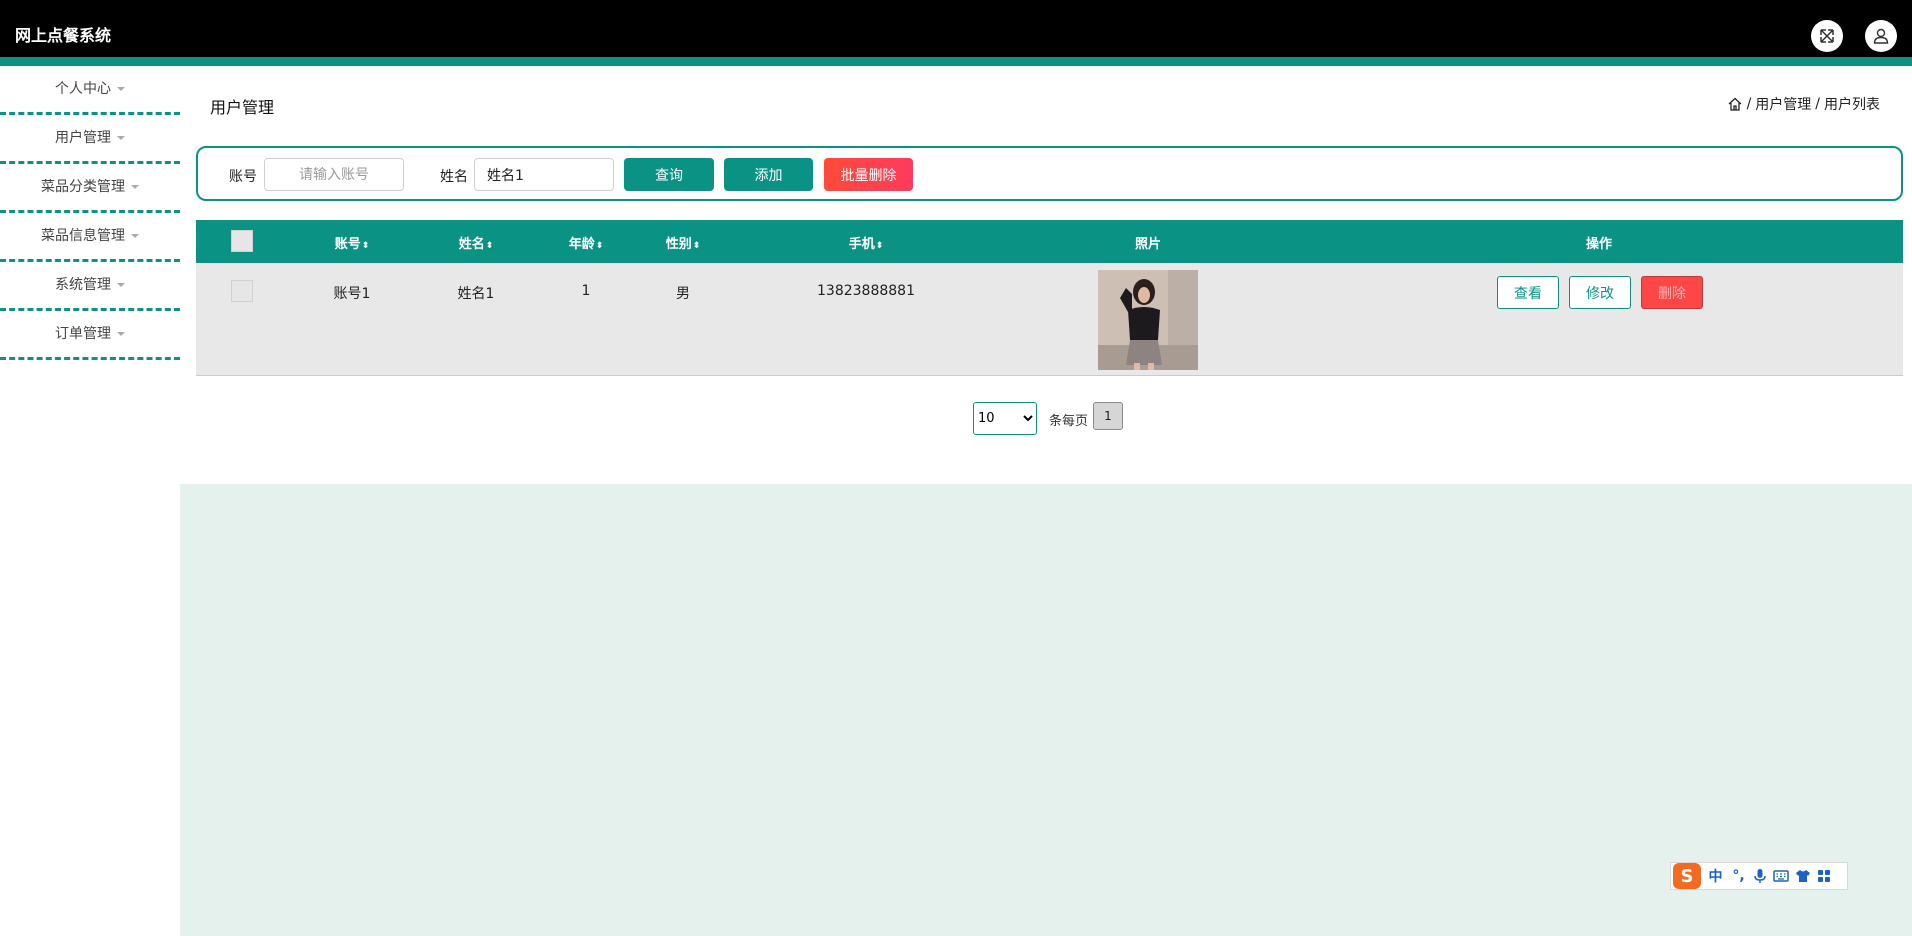 This screenshot has height=936, width=1912. What do you see at coordinates (1005, 418) in the screenshot?
I see `page-size-select: 10 20 50 100` at bounding box center [1005, 418].